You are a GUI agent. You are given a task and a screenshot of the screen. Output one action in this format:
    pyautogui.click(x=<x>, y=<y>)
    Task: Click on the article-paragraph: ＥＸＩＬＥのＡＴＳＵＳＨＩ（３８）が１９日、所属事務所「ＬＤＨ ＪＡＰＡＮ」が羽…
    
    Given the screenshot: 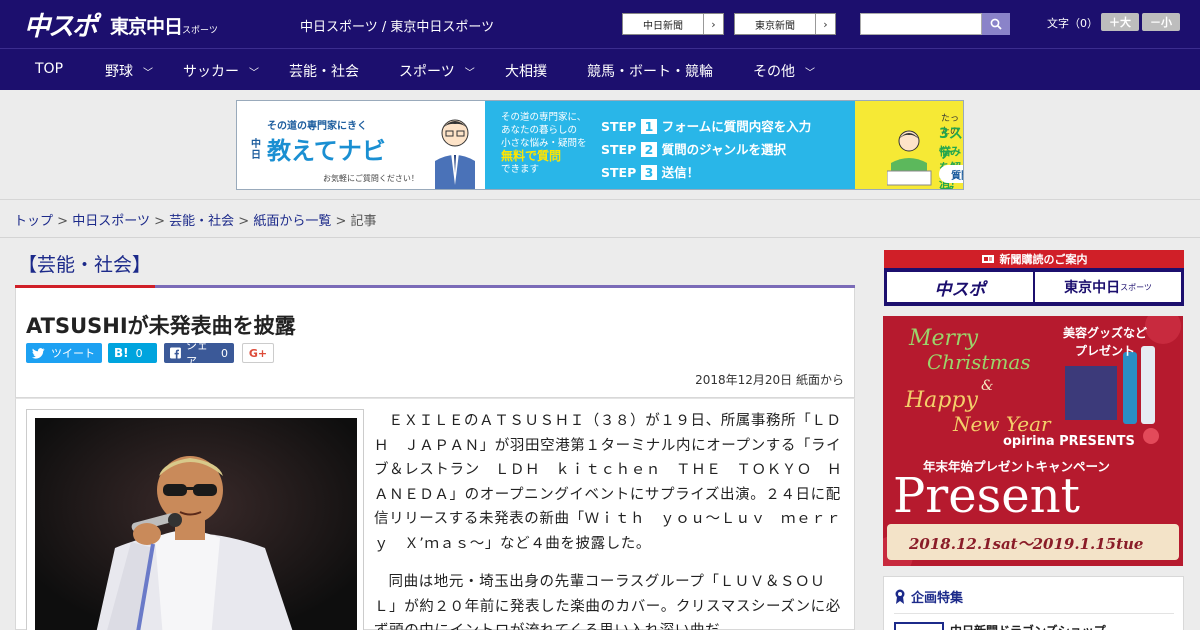 What is the action you would take?
    pyautogui.click(x=608, y=482)
    